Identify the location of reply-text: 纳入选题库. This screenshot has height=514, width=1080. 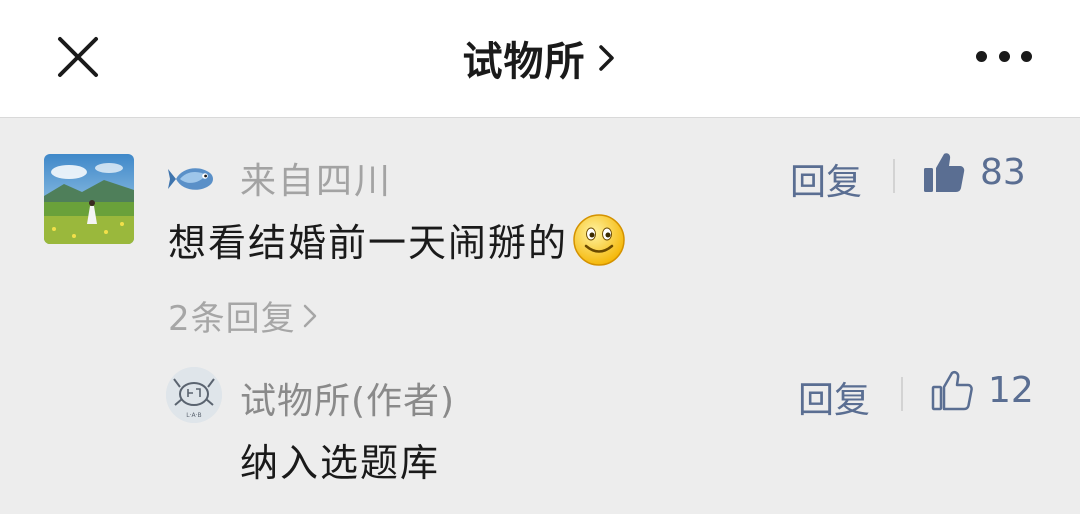
(340, 463).